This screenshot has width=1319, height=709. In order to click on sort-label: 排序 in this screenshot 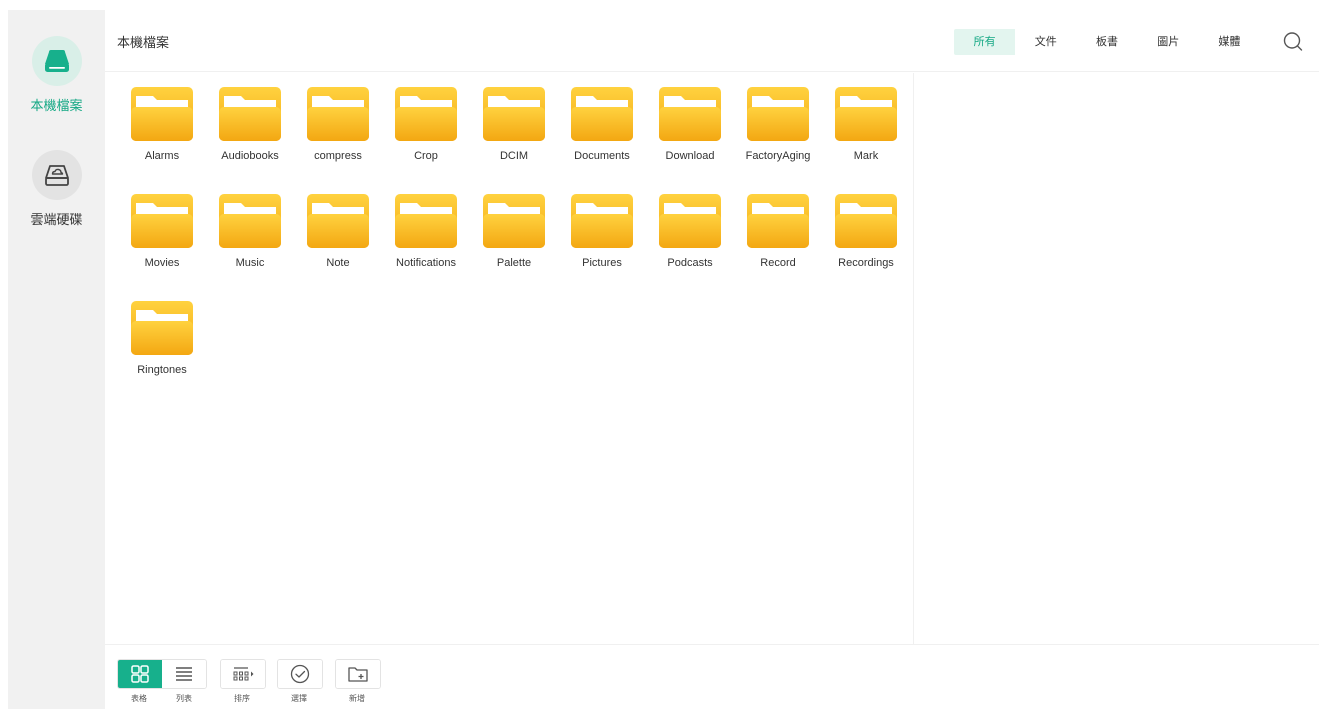, I will do `click(242, 698)`.